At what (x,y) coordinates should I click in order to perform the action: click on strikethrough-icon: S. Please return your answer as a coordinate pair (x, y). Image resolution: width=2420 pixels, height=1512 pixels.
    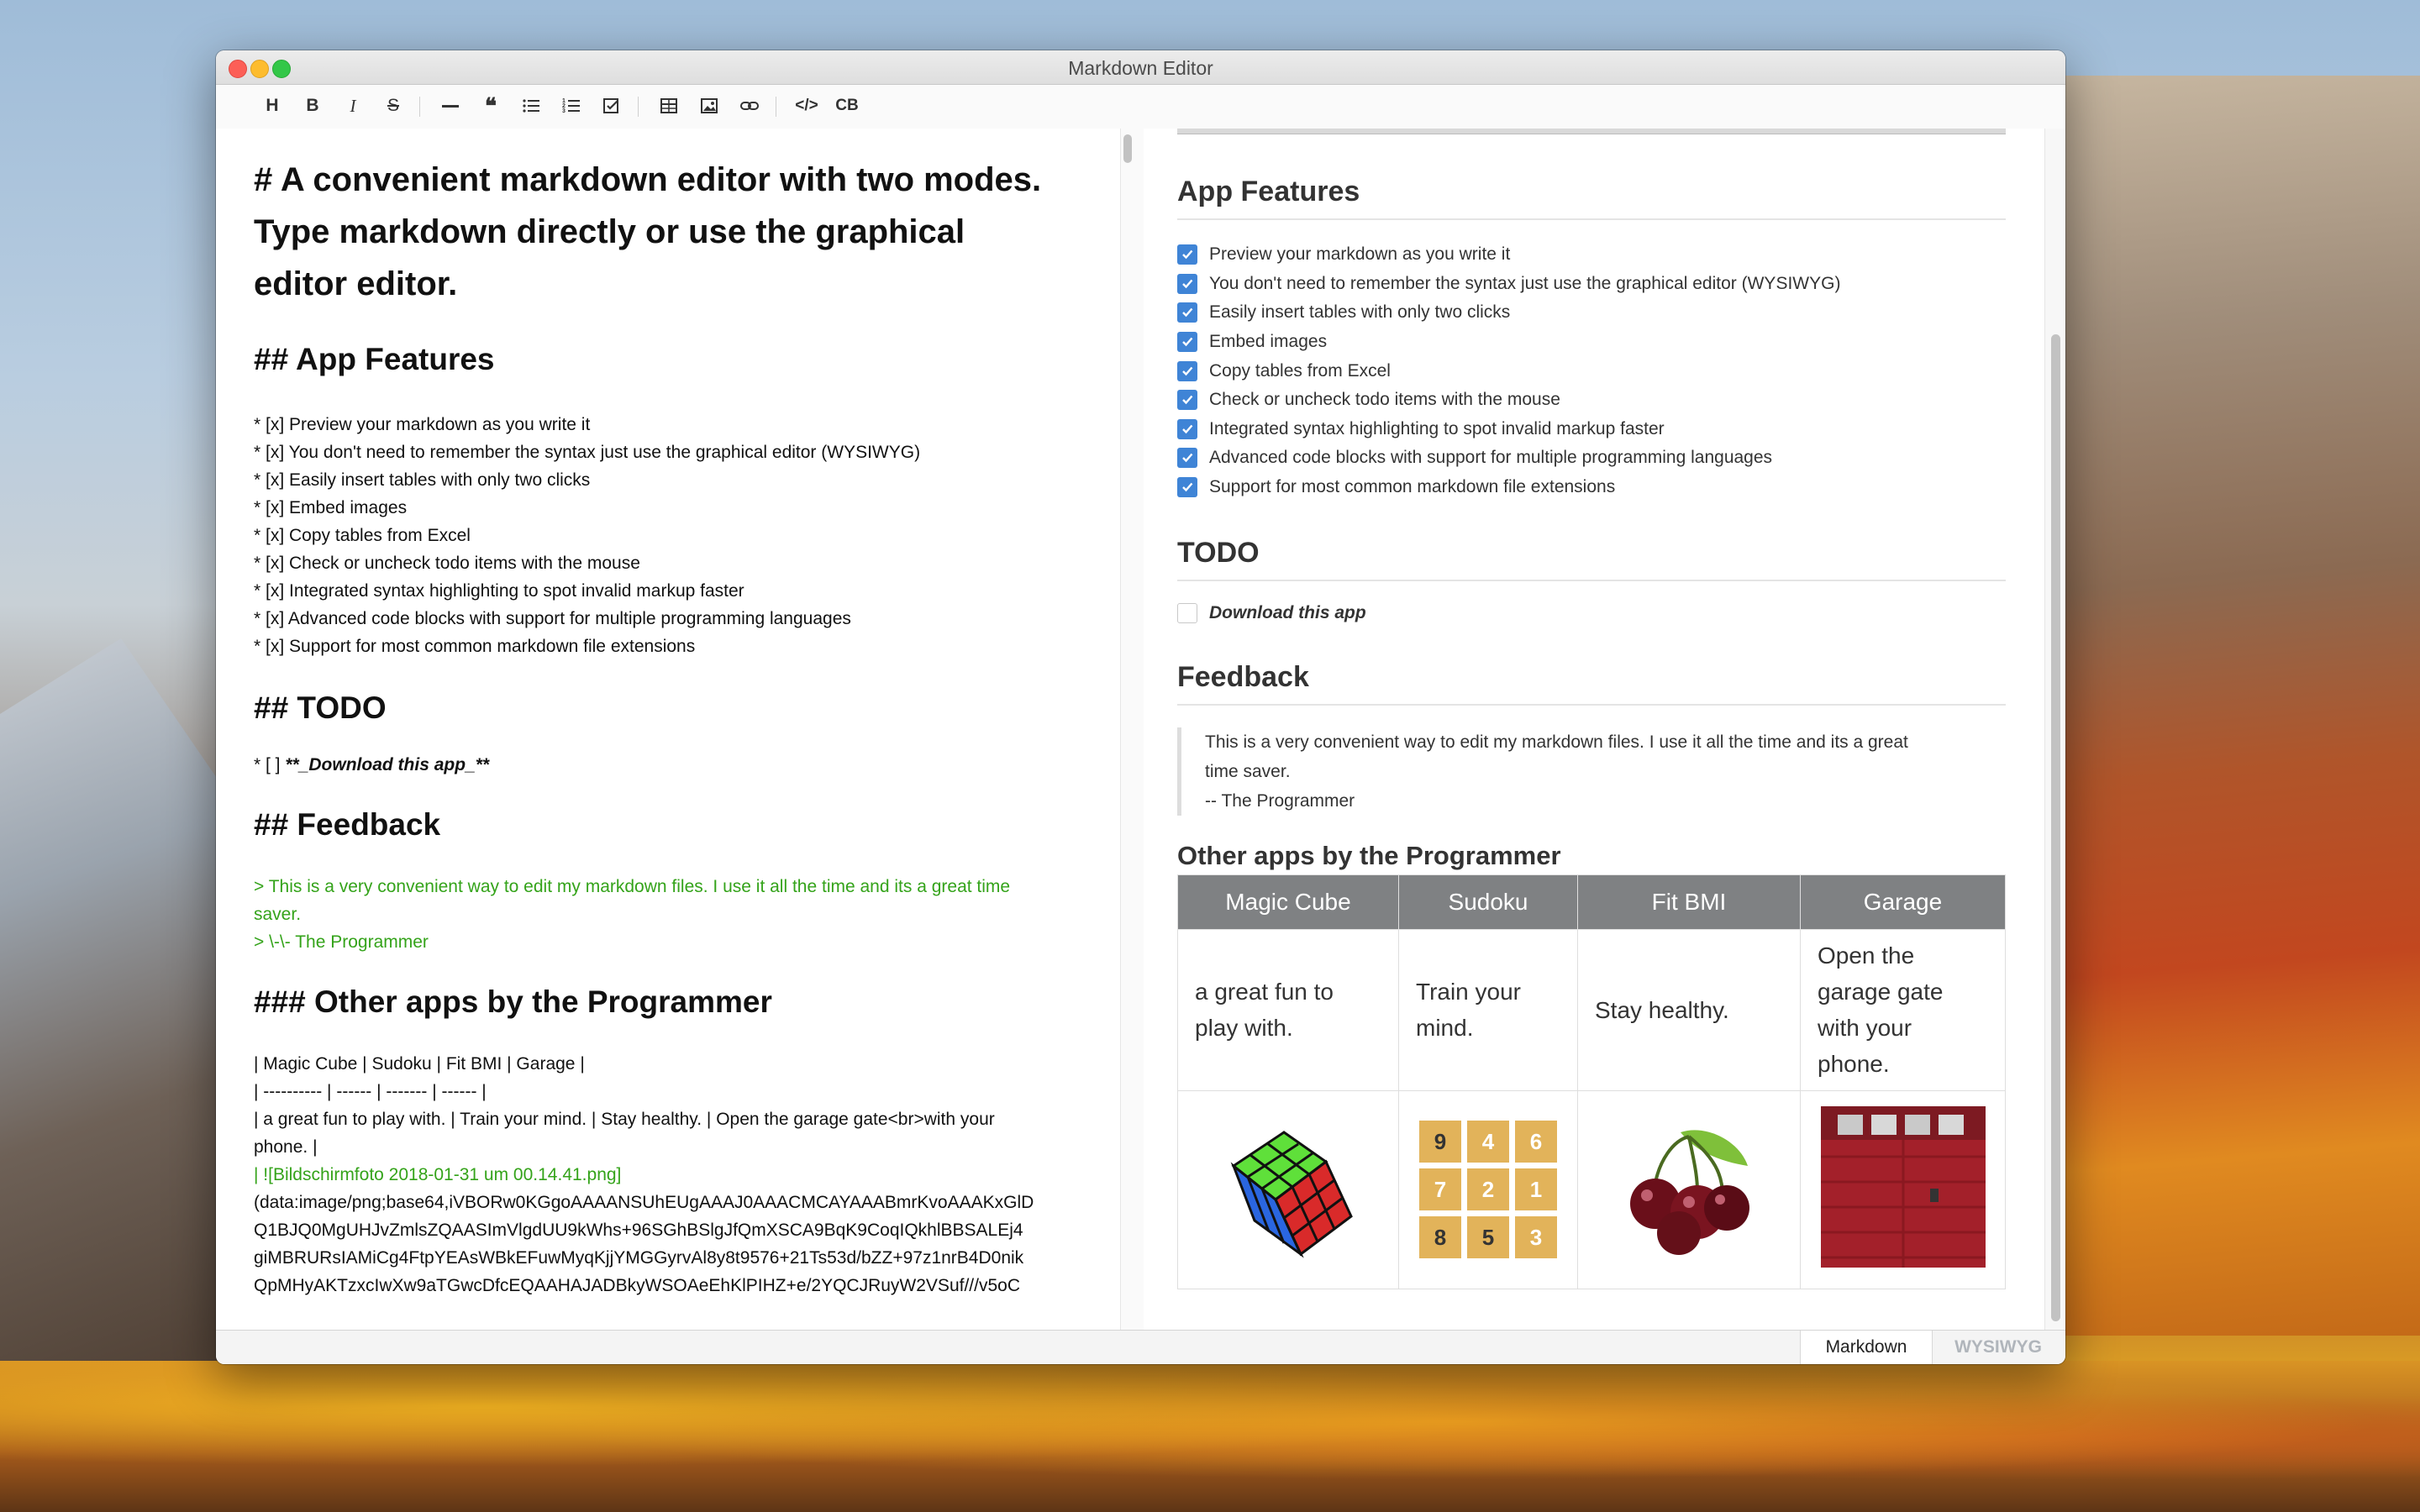
    Looking at the image, I should click on (393, 105).